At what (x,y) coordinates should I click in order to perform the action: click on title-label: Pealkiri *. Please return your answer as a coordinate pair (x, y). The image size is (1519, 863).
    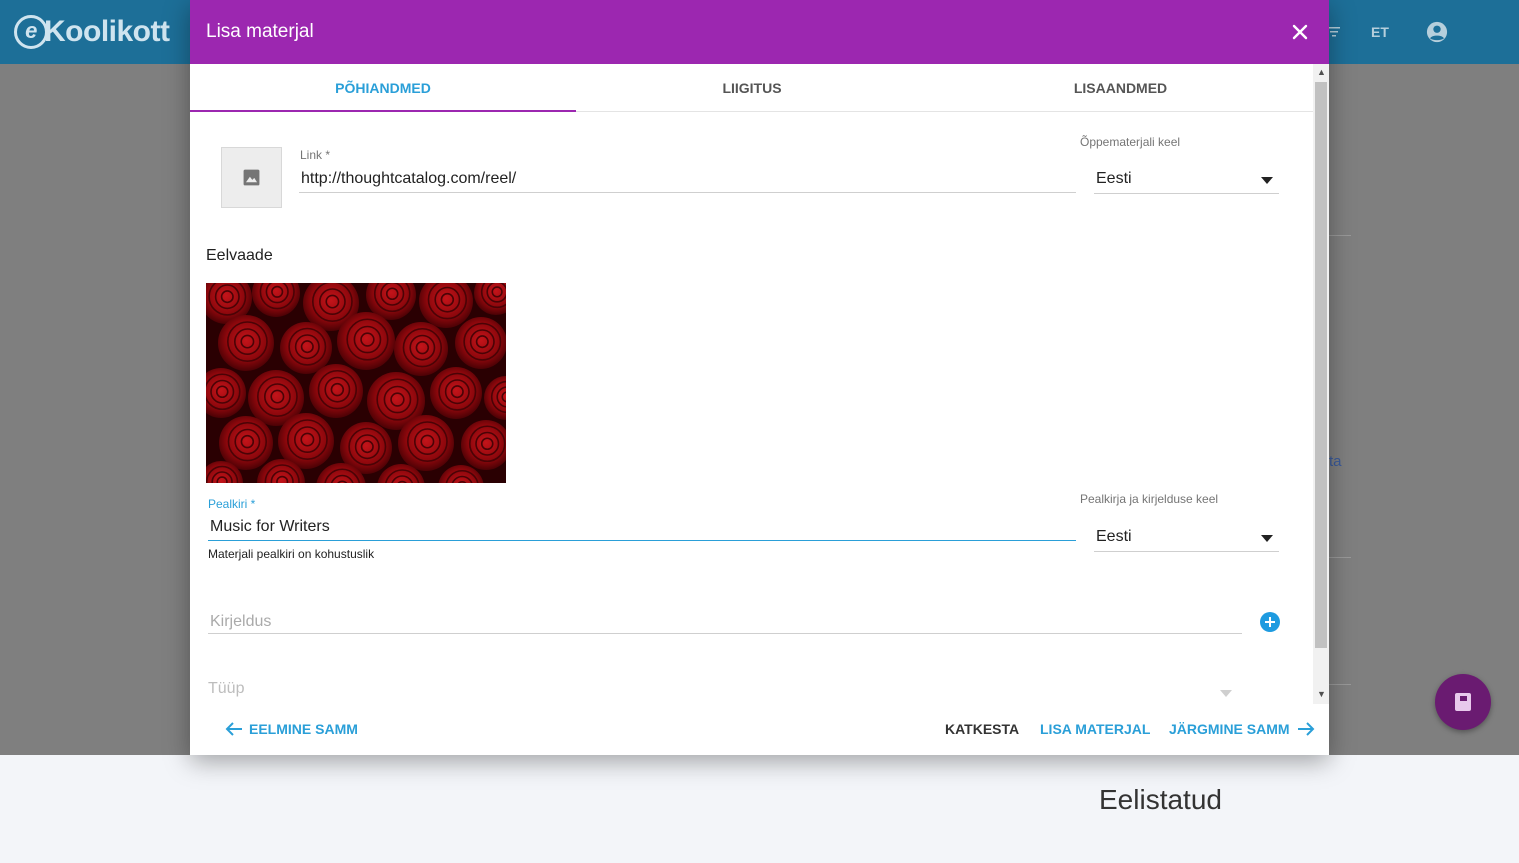
    Looking at the image, I should click on (232, 504).